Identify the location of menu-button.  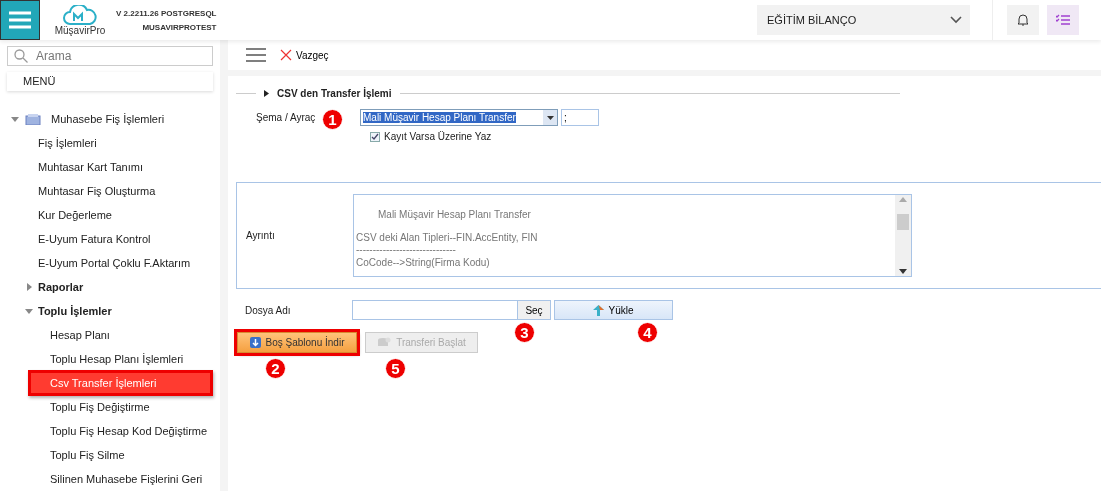
(20, 20).